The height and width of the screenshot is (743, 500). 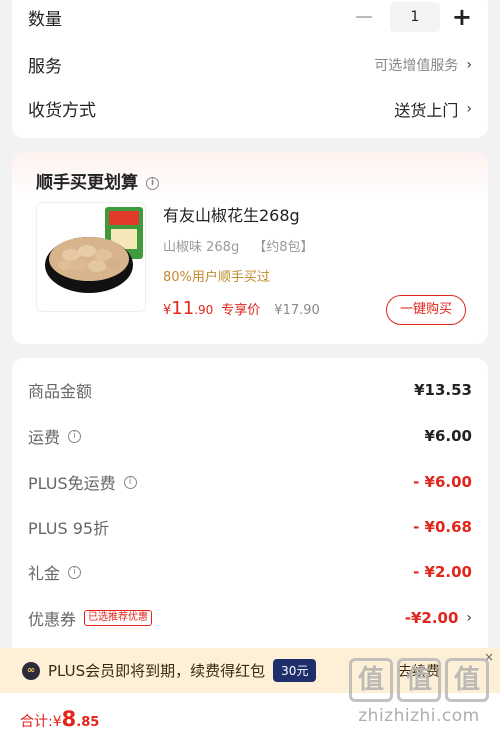 What do you see at coordinates (448, 436) in the screenshot?
I see `fee-value: ¥6.00` at bounding box center [448, 436].